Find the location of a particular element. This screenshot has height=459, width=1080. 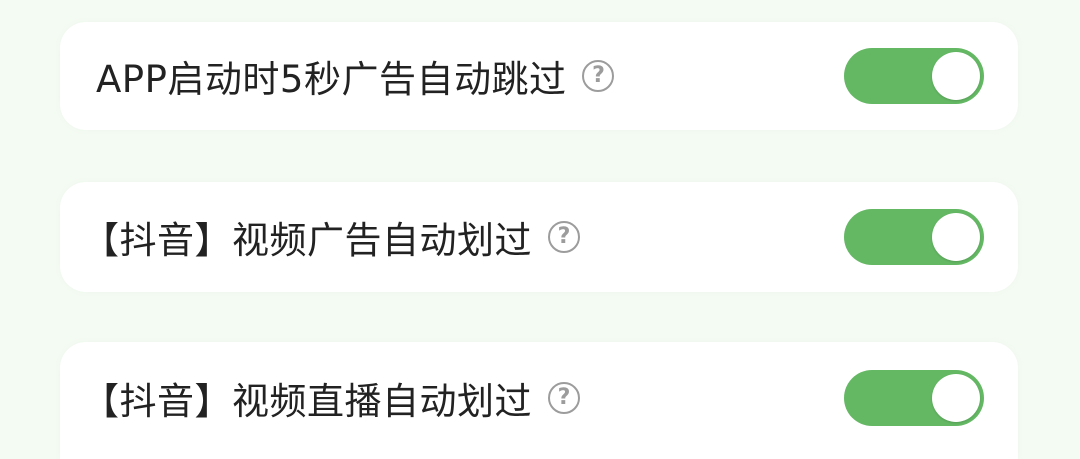

setting-label: 【抖音】视频直播自动划过 is located at coordinates (307, 401).